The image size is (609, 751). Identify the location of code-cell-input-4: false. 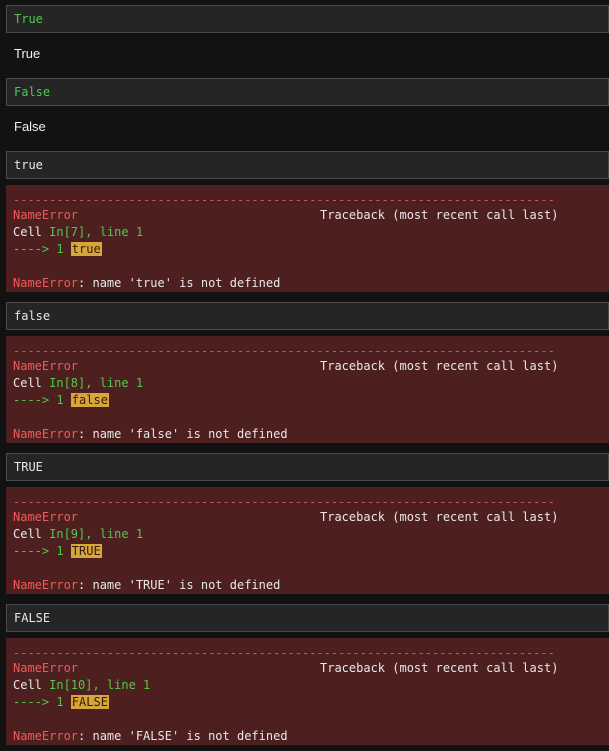
(307, 316).